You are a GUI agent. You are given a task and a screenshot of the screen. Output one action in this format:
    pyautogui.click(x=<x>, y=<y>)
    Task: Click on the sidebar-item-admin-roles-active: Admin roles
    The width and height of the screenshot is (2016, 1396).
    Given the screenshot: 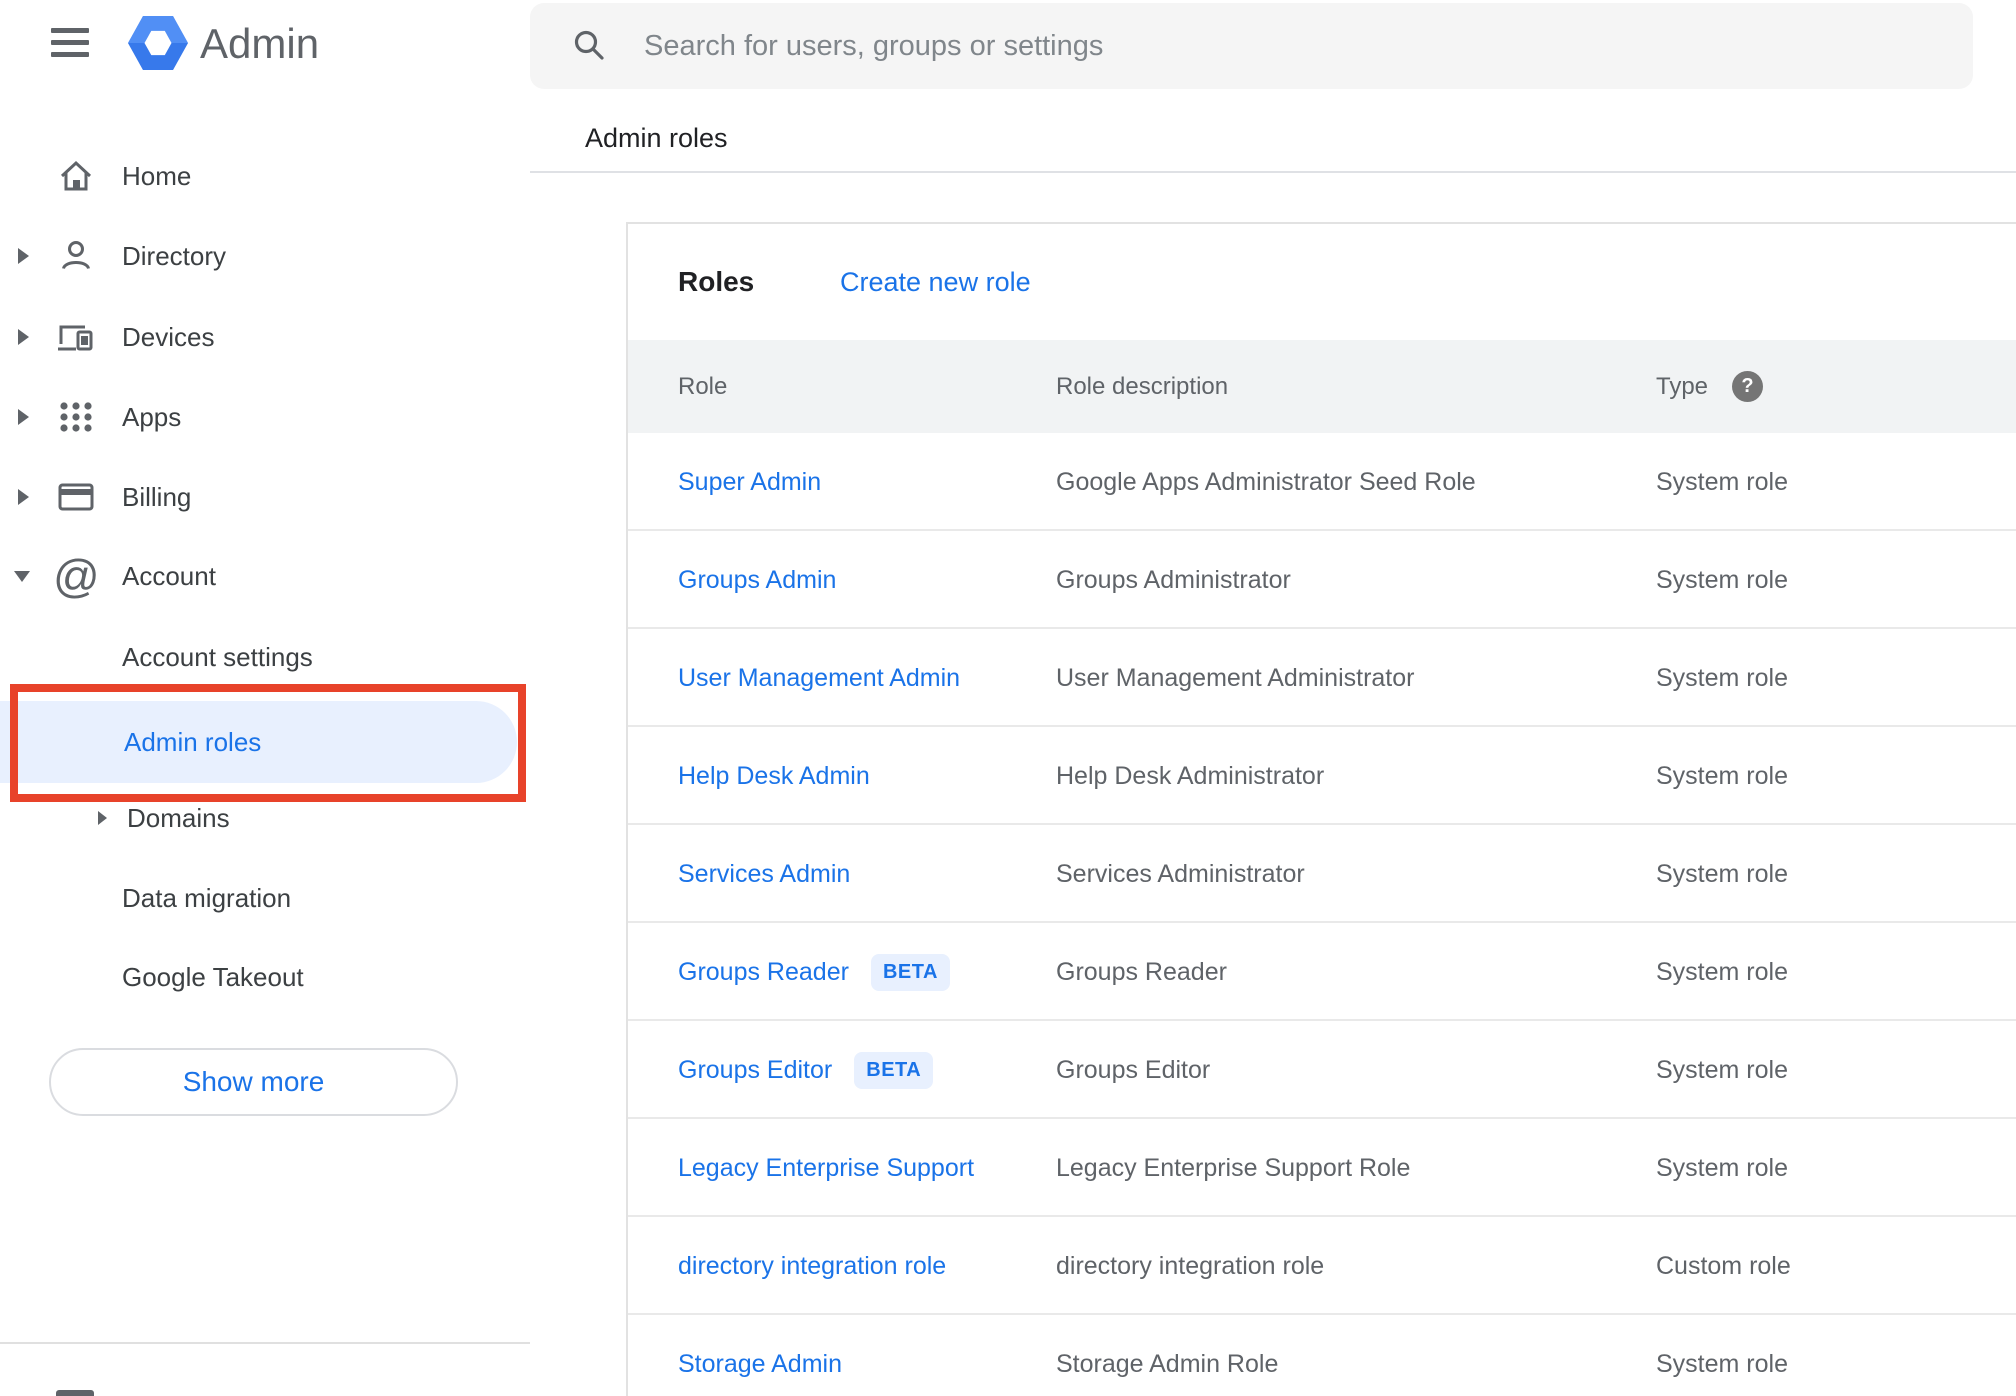 What is the action you would take?
    pyautogui.click(x=258, y=742)
    